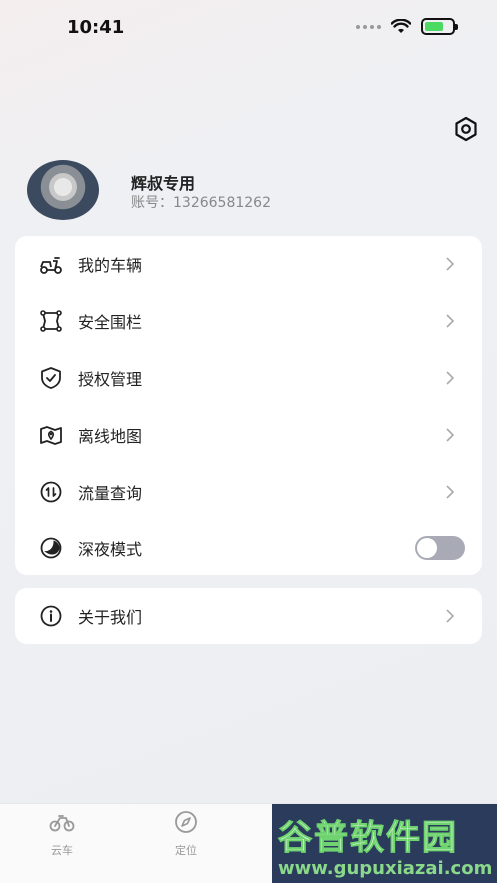  What do you see at coordinates (248, 28) in the screenshot?
I see `status-bar: 10:41` at bounding box center [248, 28].